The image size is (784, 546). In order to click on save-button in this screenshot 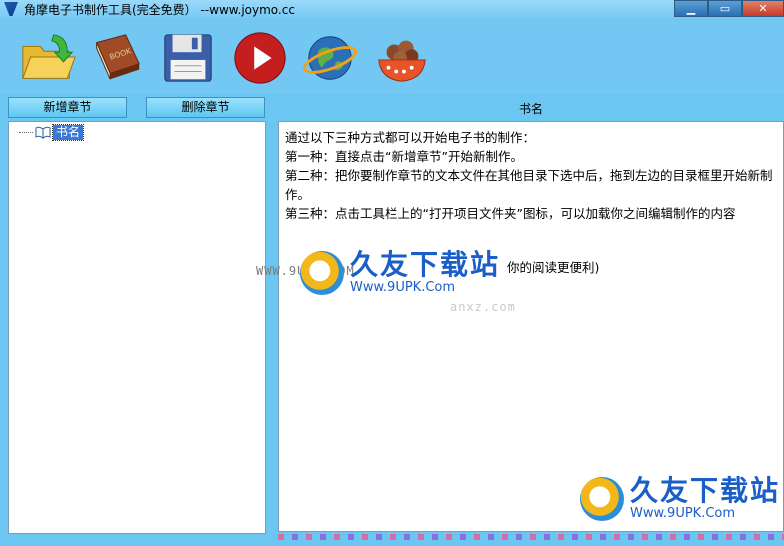, I will do `click(188, 58)`.